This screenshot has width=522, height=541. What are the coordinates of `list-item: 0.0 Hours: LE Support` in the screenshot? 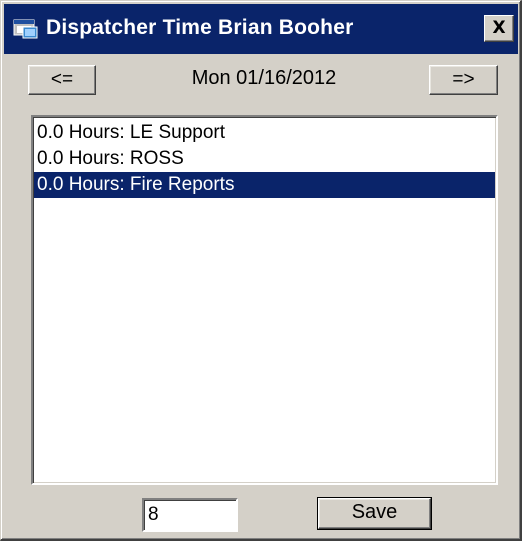 It's located at (264, 133).